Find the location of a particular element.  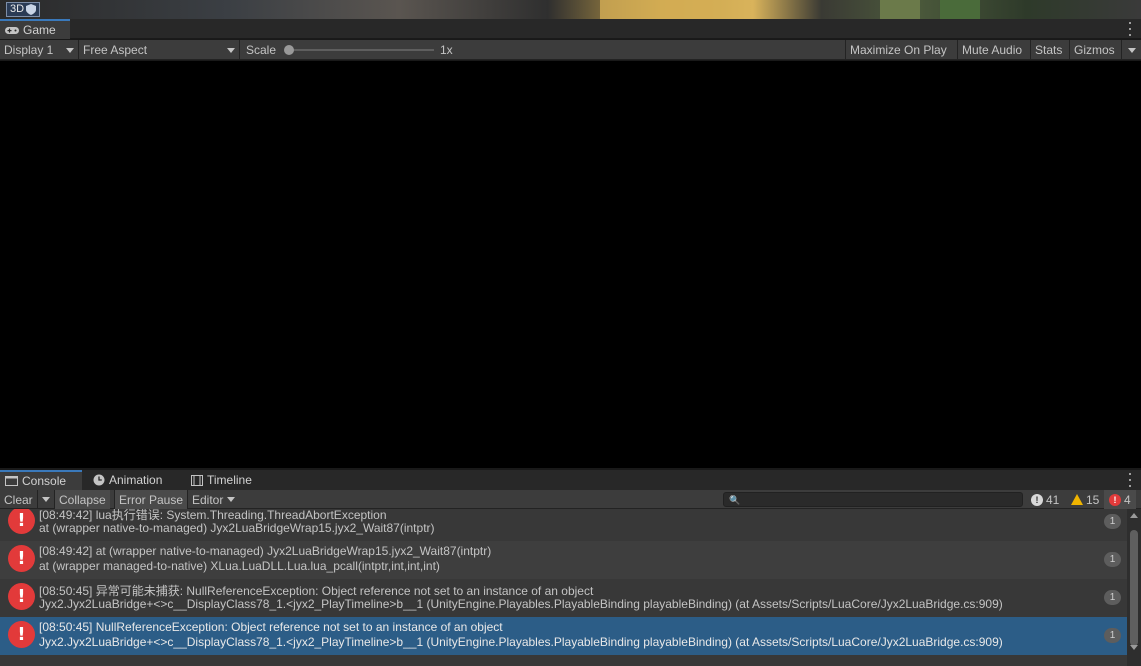

scene-view-strip: 3D is located at coordinates (570, 9).